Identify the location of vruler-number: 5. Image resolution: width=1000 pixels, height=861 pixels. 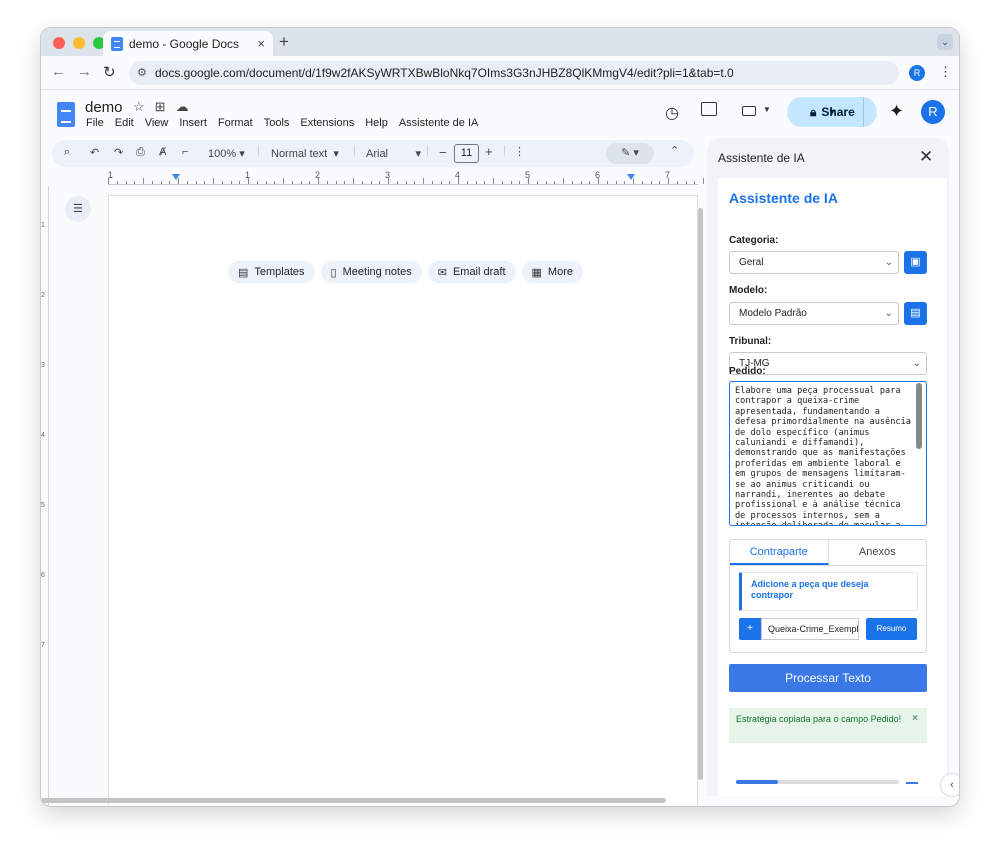
(43, 505).